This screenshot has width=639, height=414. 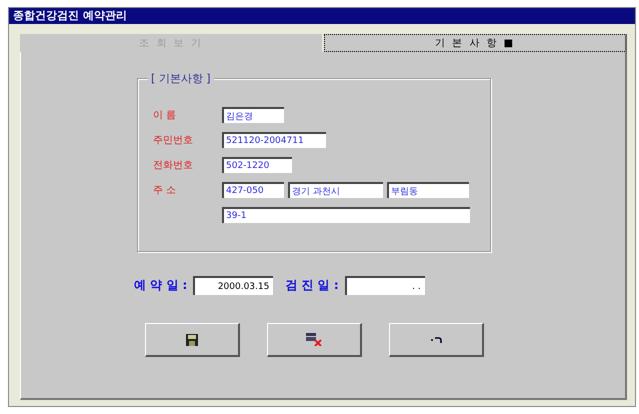 What do you see at coordinates (192, 340) in the screenshot?
I see `save-button` at bounding box center [192, 340].